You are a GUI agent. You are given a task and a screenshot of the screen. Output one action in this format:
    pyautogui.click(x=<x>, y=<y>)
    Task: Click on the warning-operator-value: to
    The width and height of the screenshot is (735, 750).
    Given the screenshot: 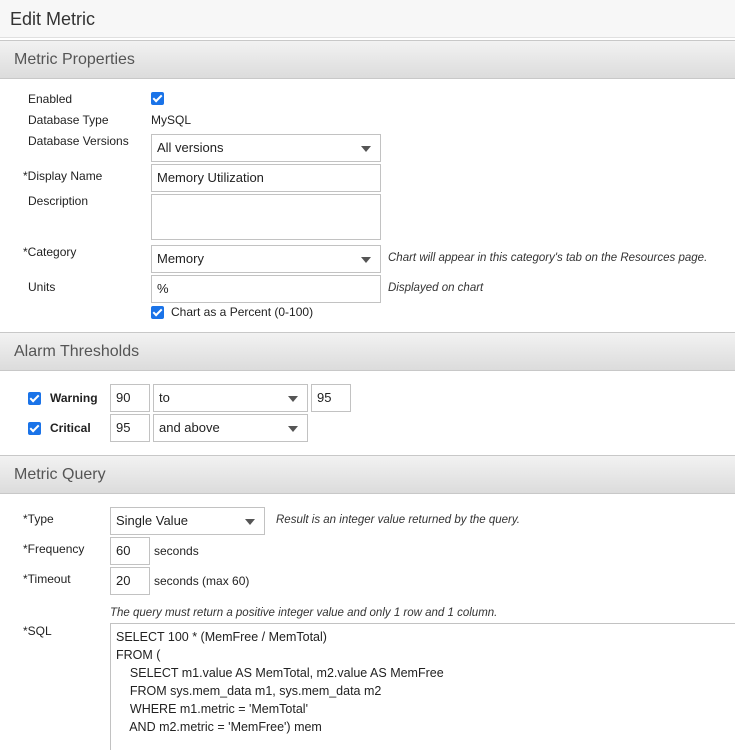 What is the action you would take?
    pyautogui.click(x=164, y=397)
    